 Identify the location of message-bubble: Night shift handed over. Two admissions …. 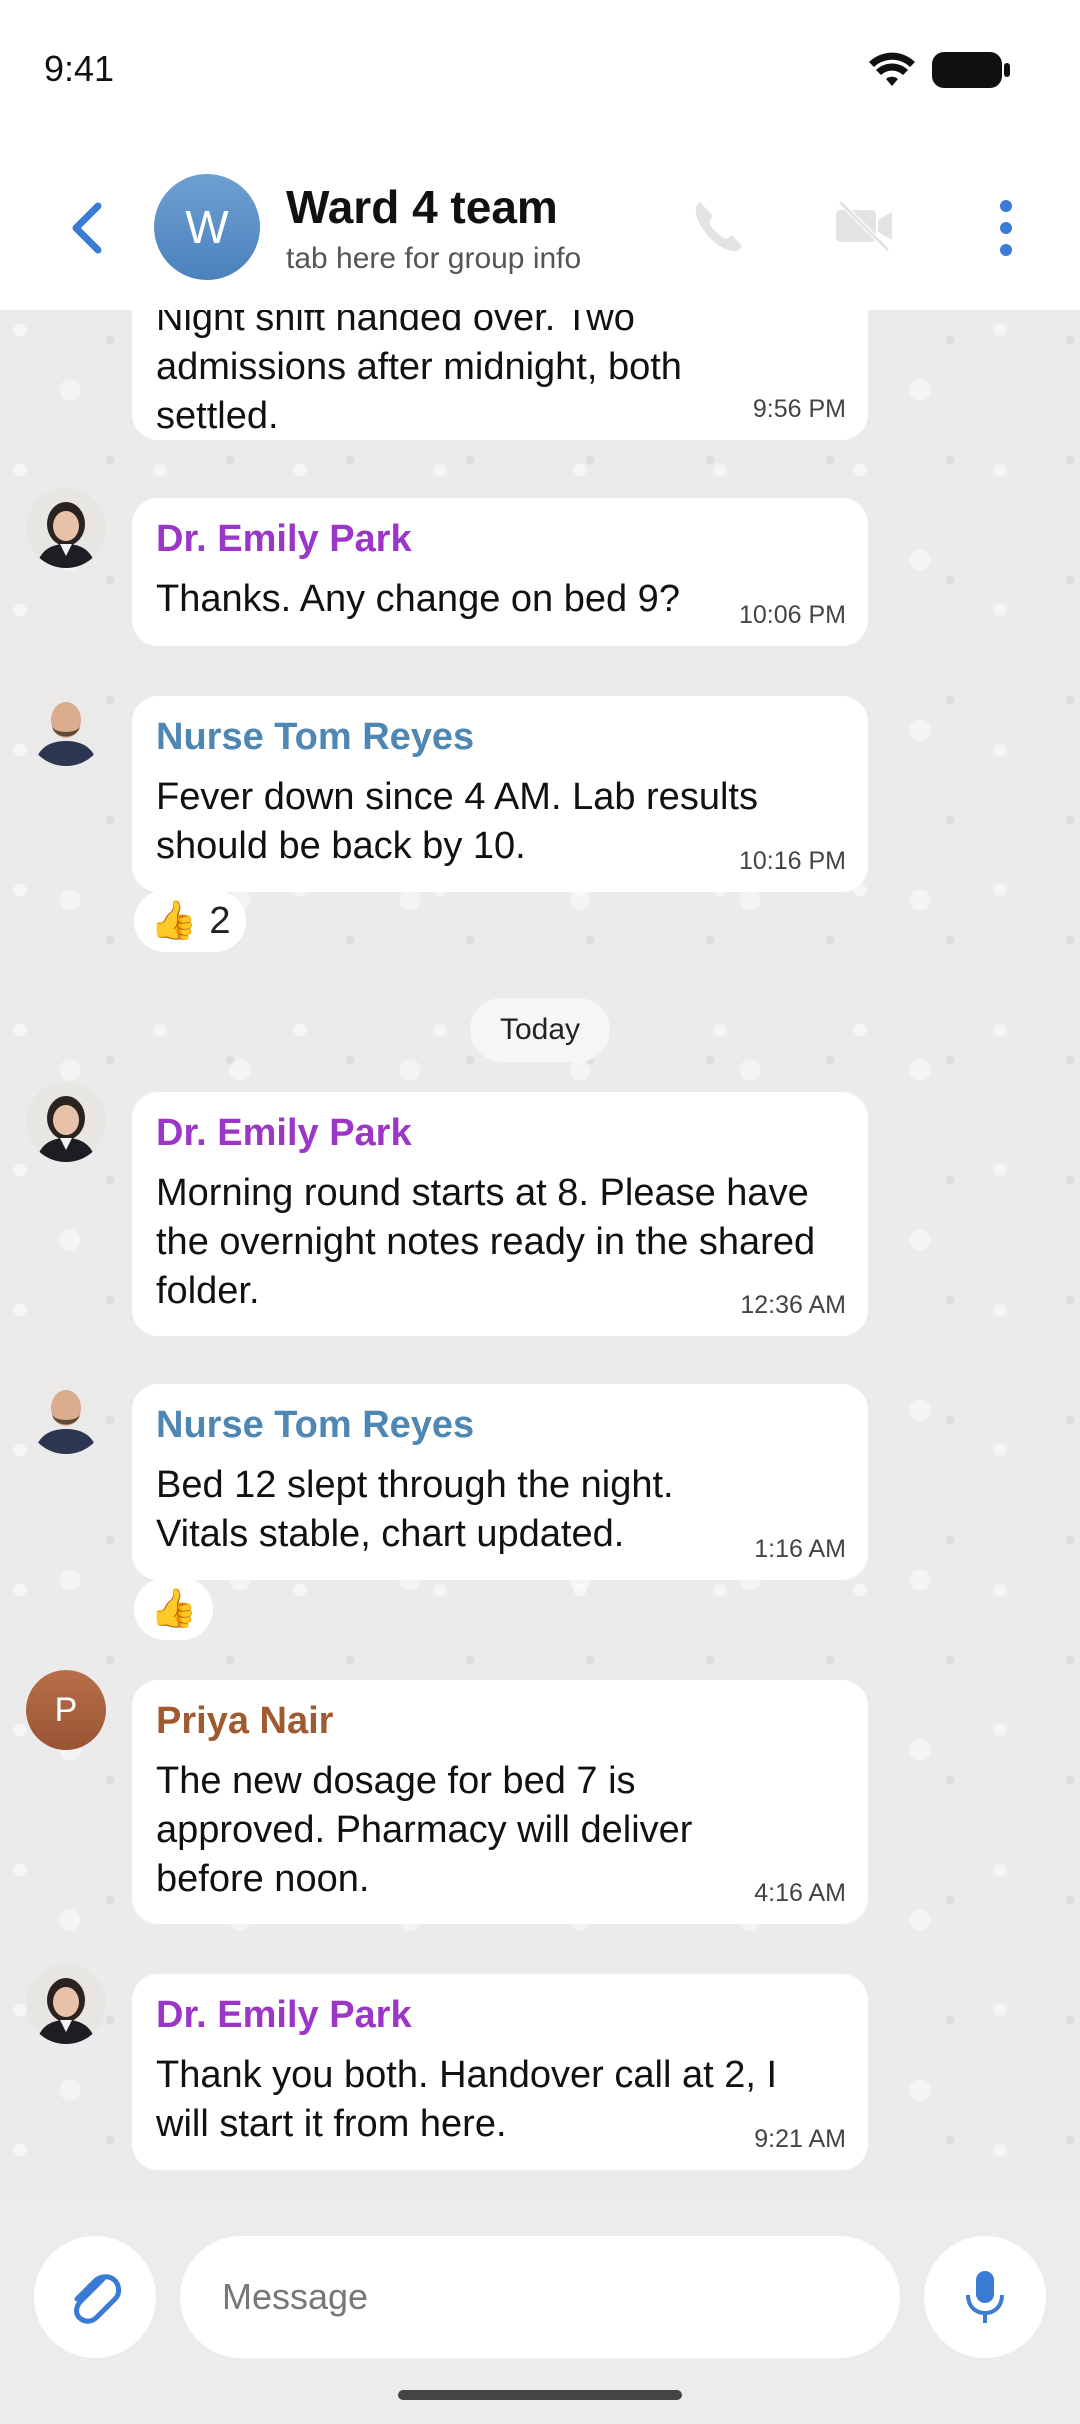
(500, 375).